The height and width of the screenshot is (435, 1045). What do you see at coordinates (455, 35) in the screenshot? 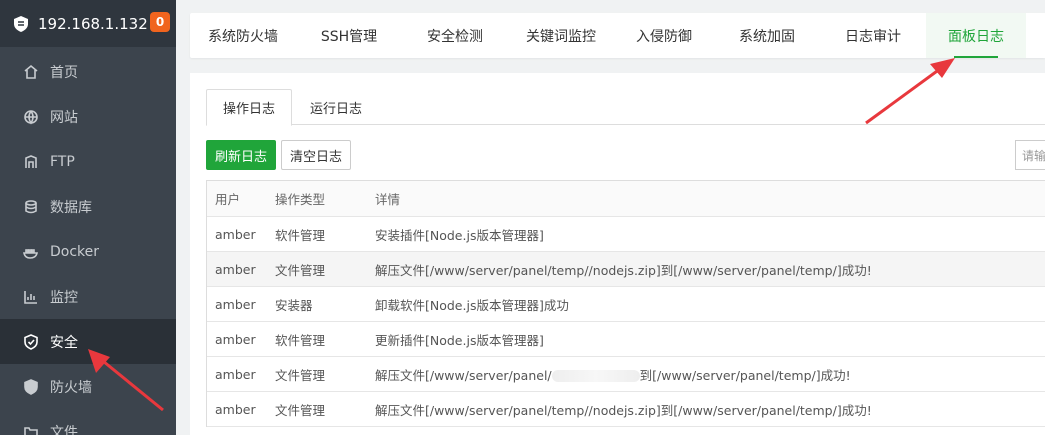
I see `tab-security-check: 安全检测` at bounding box center [455, 35].